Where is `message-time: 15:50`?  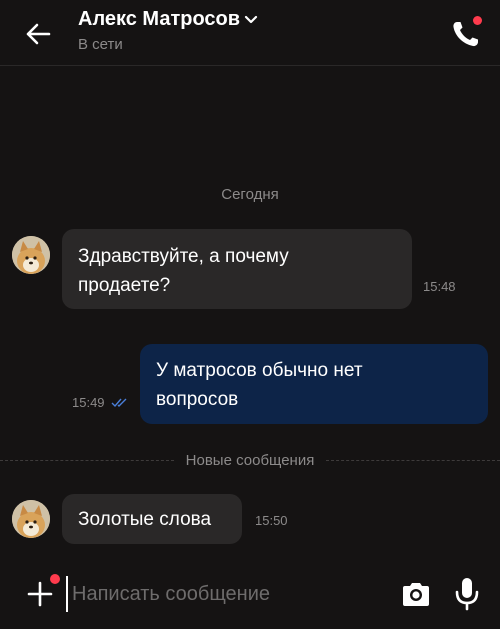 message-time: 15:50 is located at coordinates (271, 520).